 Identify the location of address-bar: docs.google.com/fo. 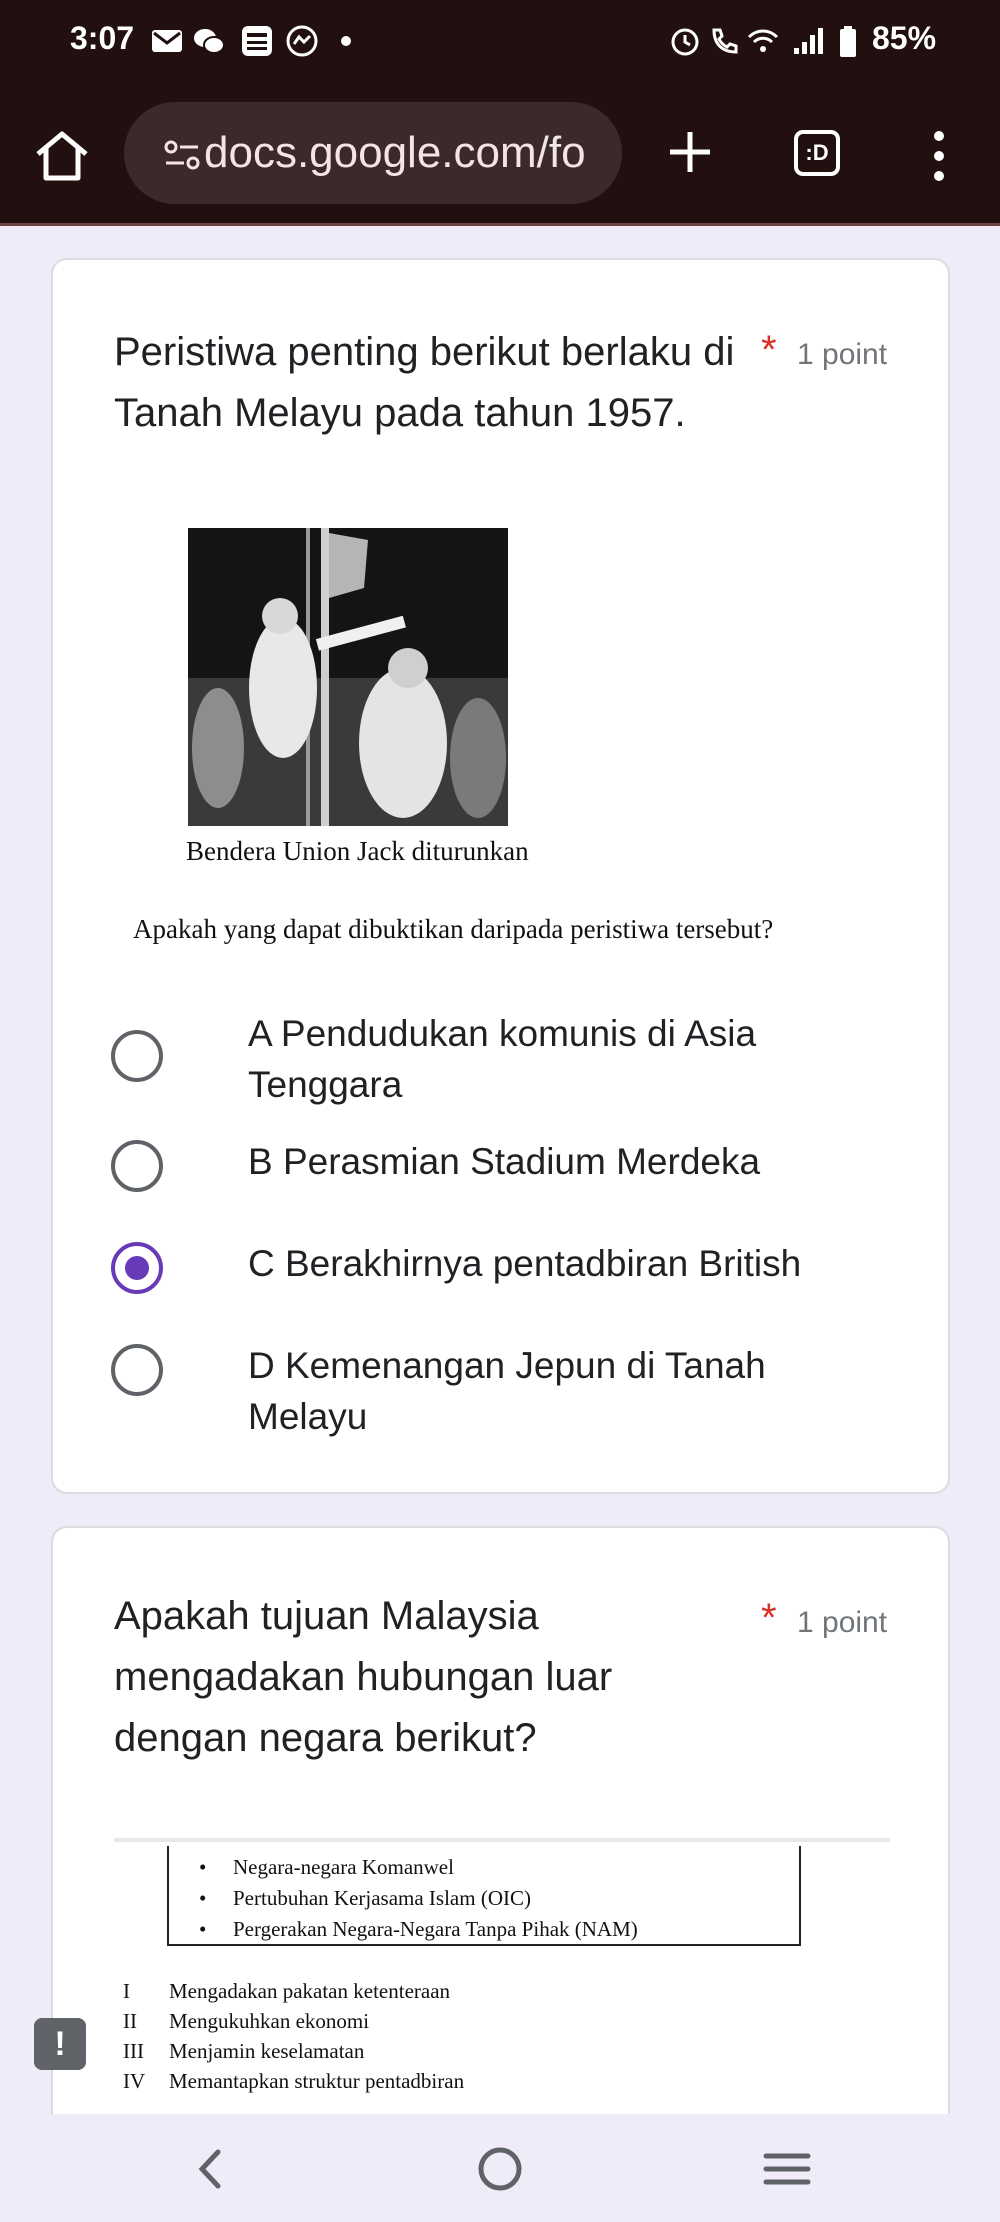
(373, 153).